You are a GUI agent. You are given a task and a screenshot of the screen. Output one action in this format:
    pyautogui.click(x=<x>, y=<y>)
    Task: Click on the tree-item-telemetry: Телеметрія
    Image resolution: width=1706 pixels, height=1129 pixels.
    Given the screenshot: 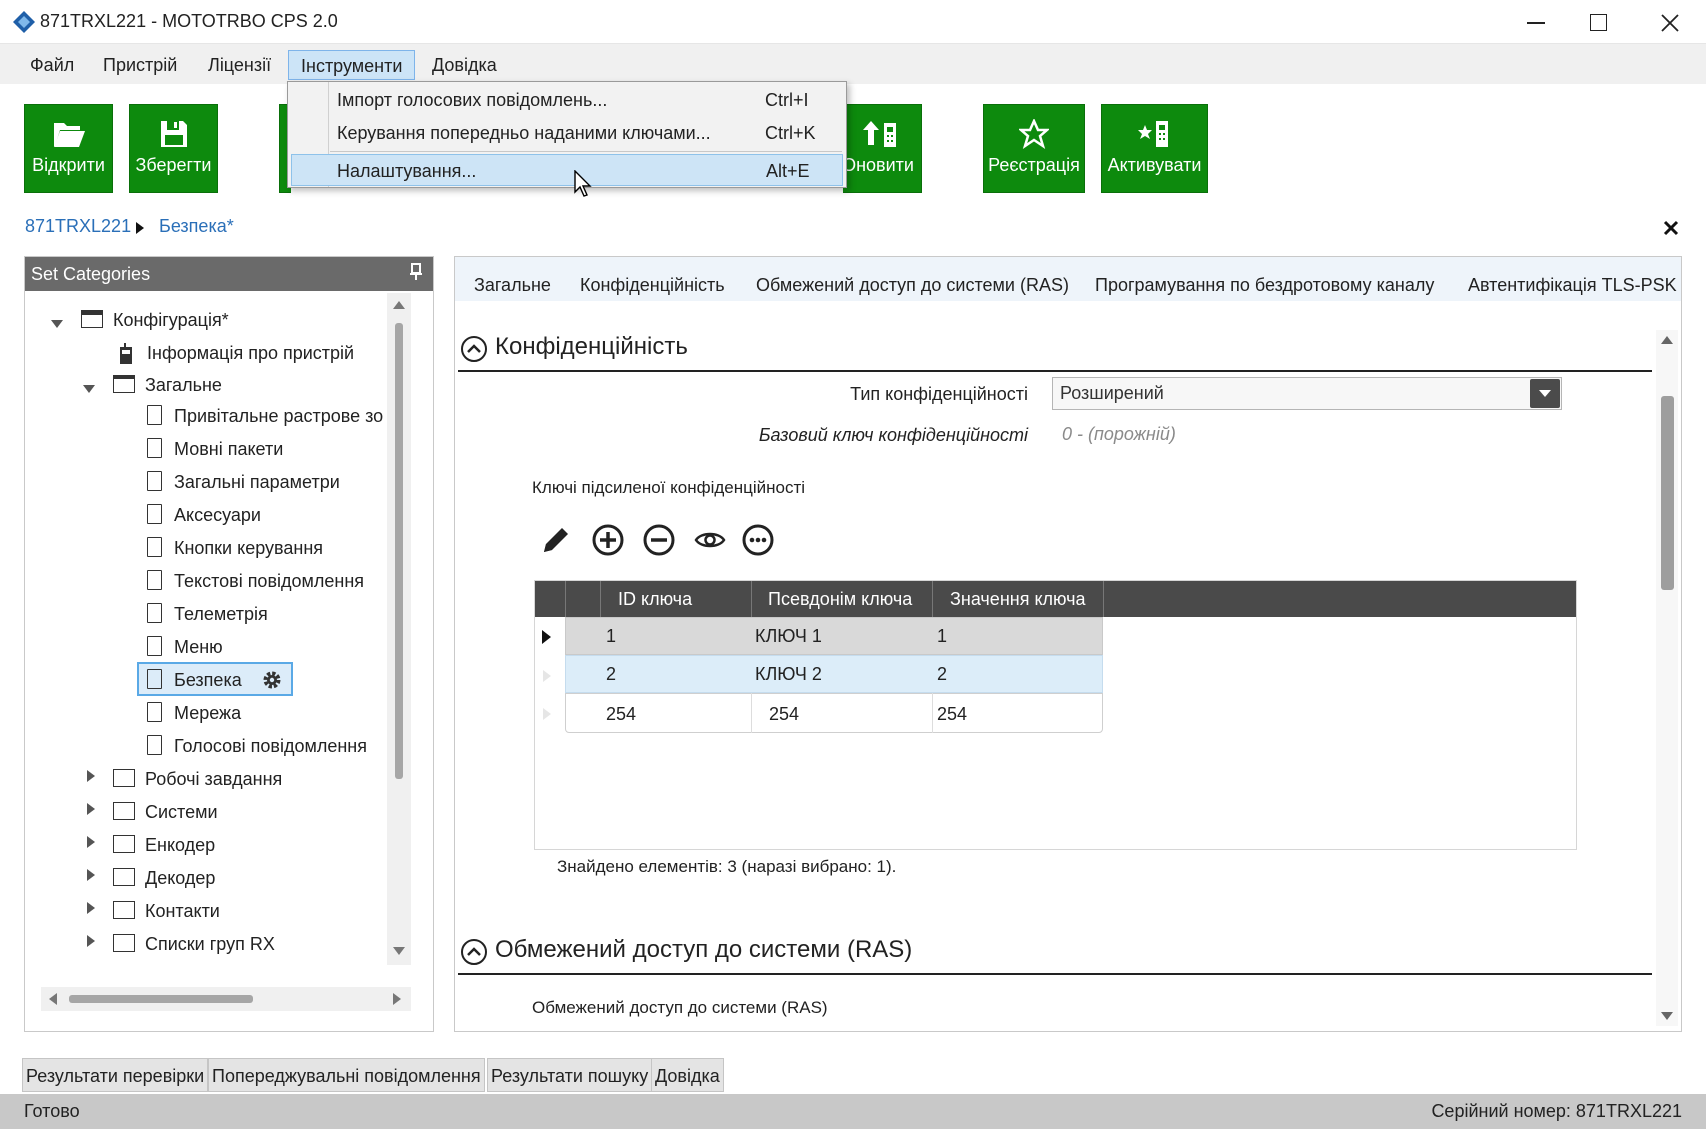 What is the action you would take?
    pyautogui.click(x=207, y=614)
    